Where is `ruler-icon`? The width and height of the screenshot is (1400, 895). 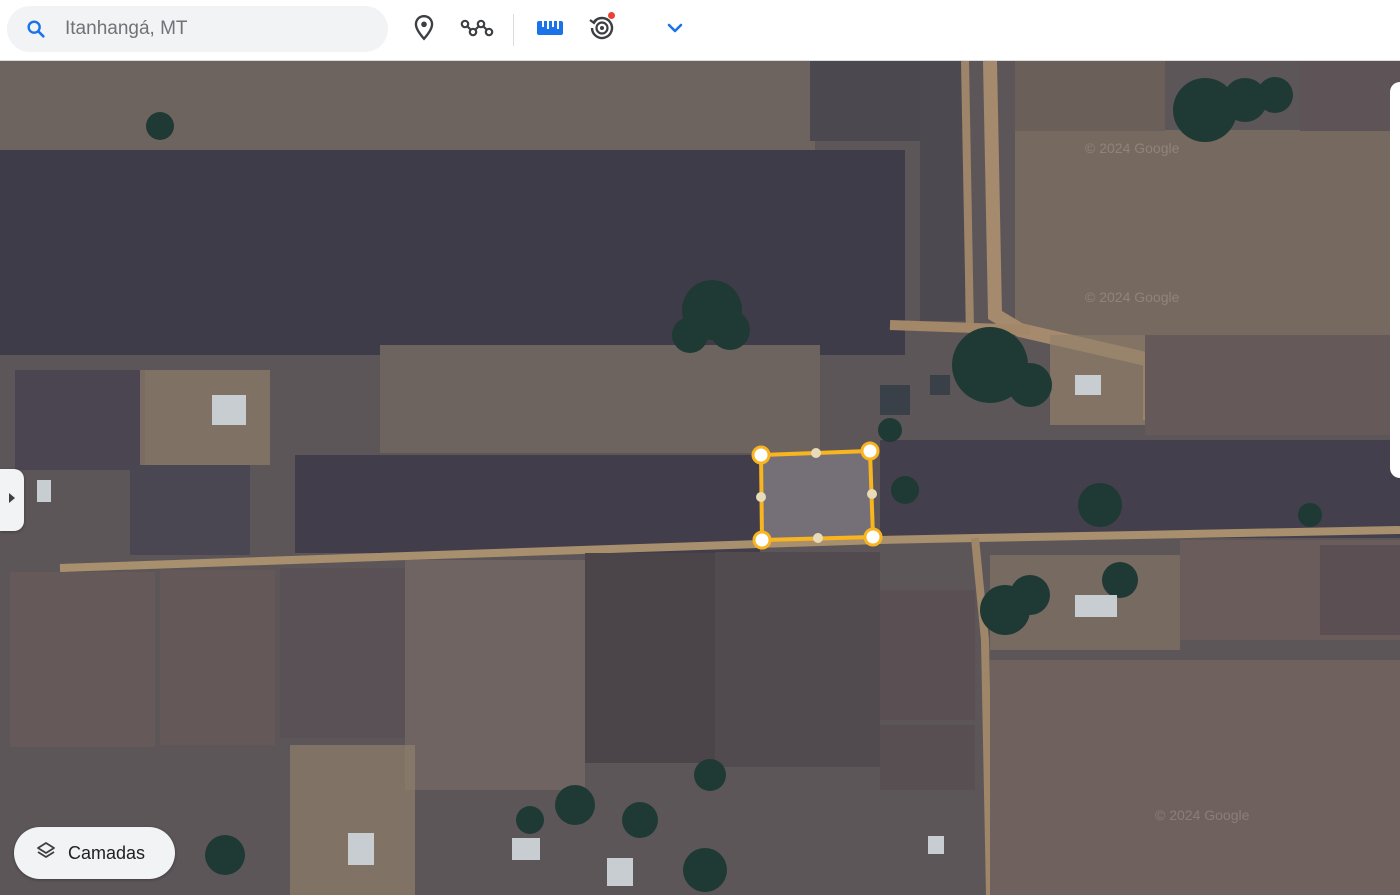 ruler-icon is located at coordinates (550, 30).